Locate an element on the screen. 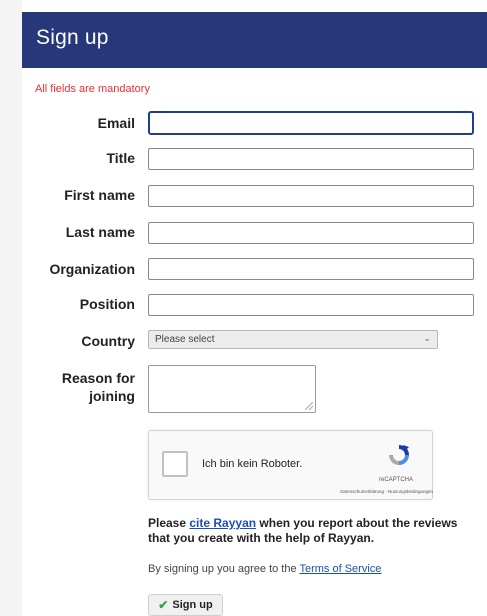  signup-button-label: Sign up is located at coordinates (192, 605).